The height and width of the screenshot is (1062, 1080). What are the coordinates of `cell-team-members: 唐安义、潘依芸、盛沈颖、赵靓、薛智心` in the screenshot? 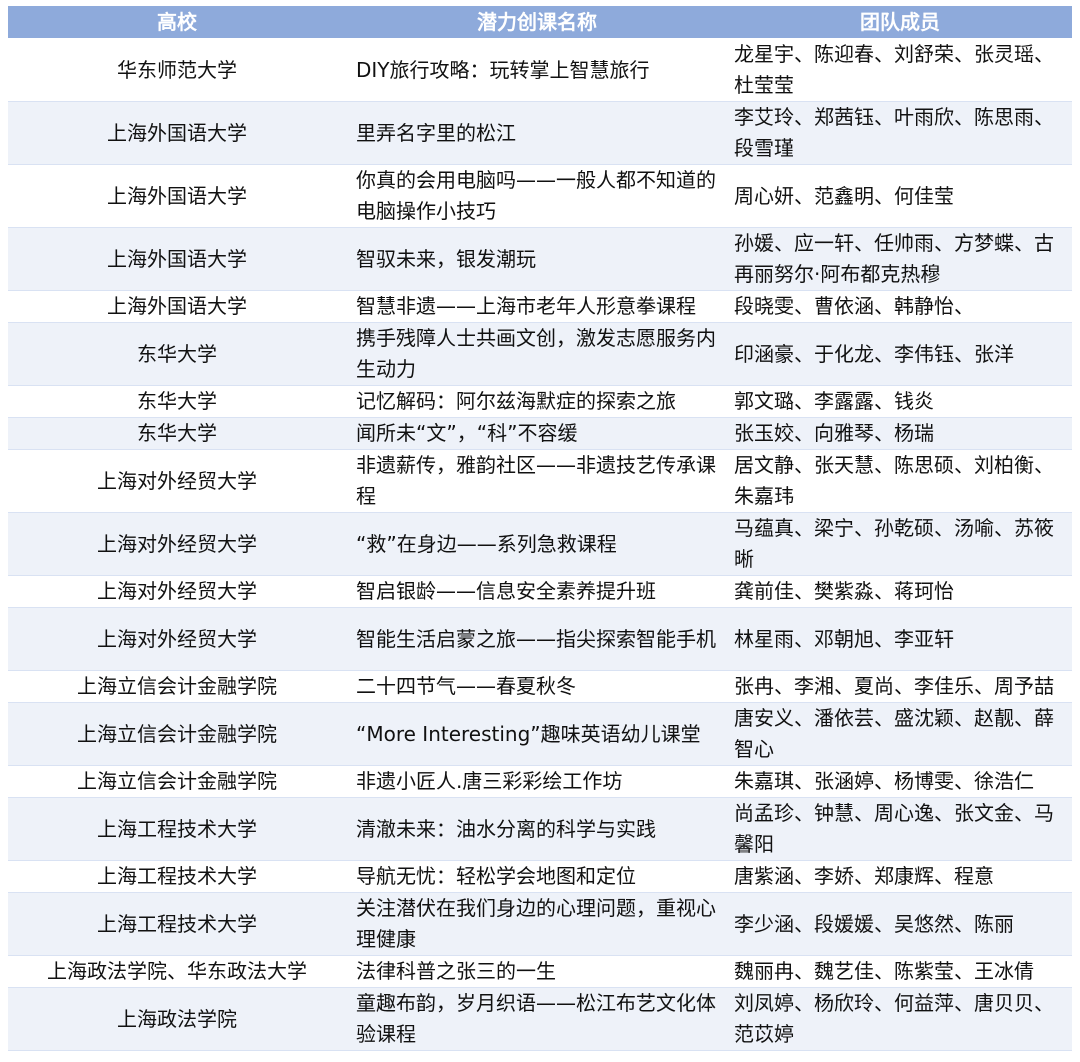 It's located at (900, 734).